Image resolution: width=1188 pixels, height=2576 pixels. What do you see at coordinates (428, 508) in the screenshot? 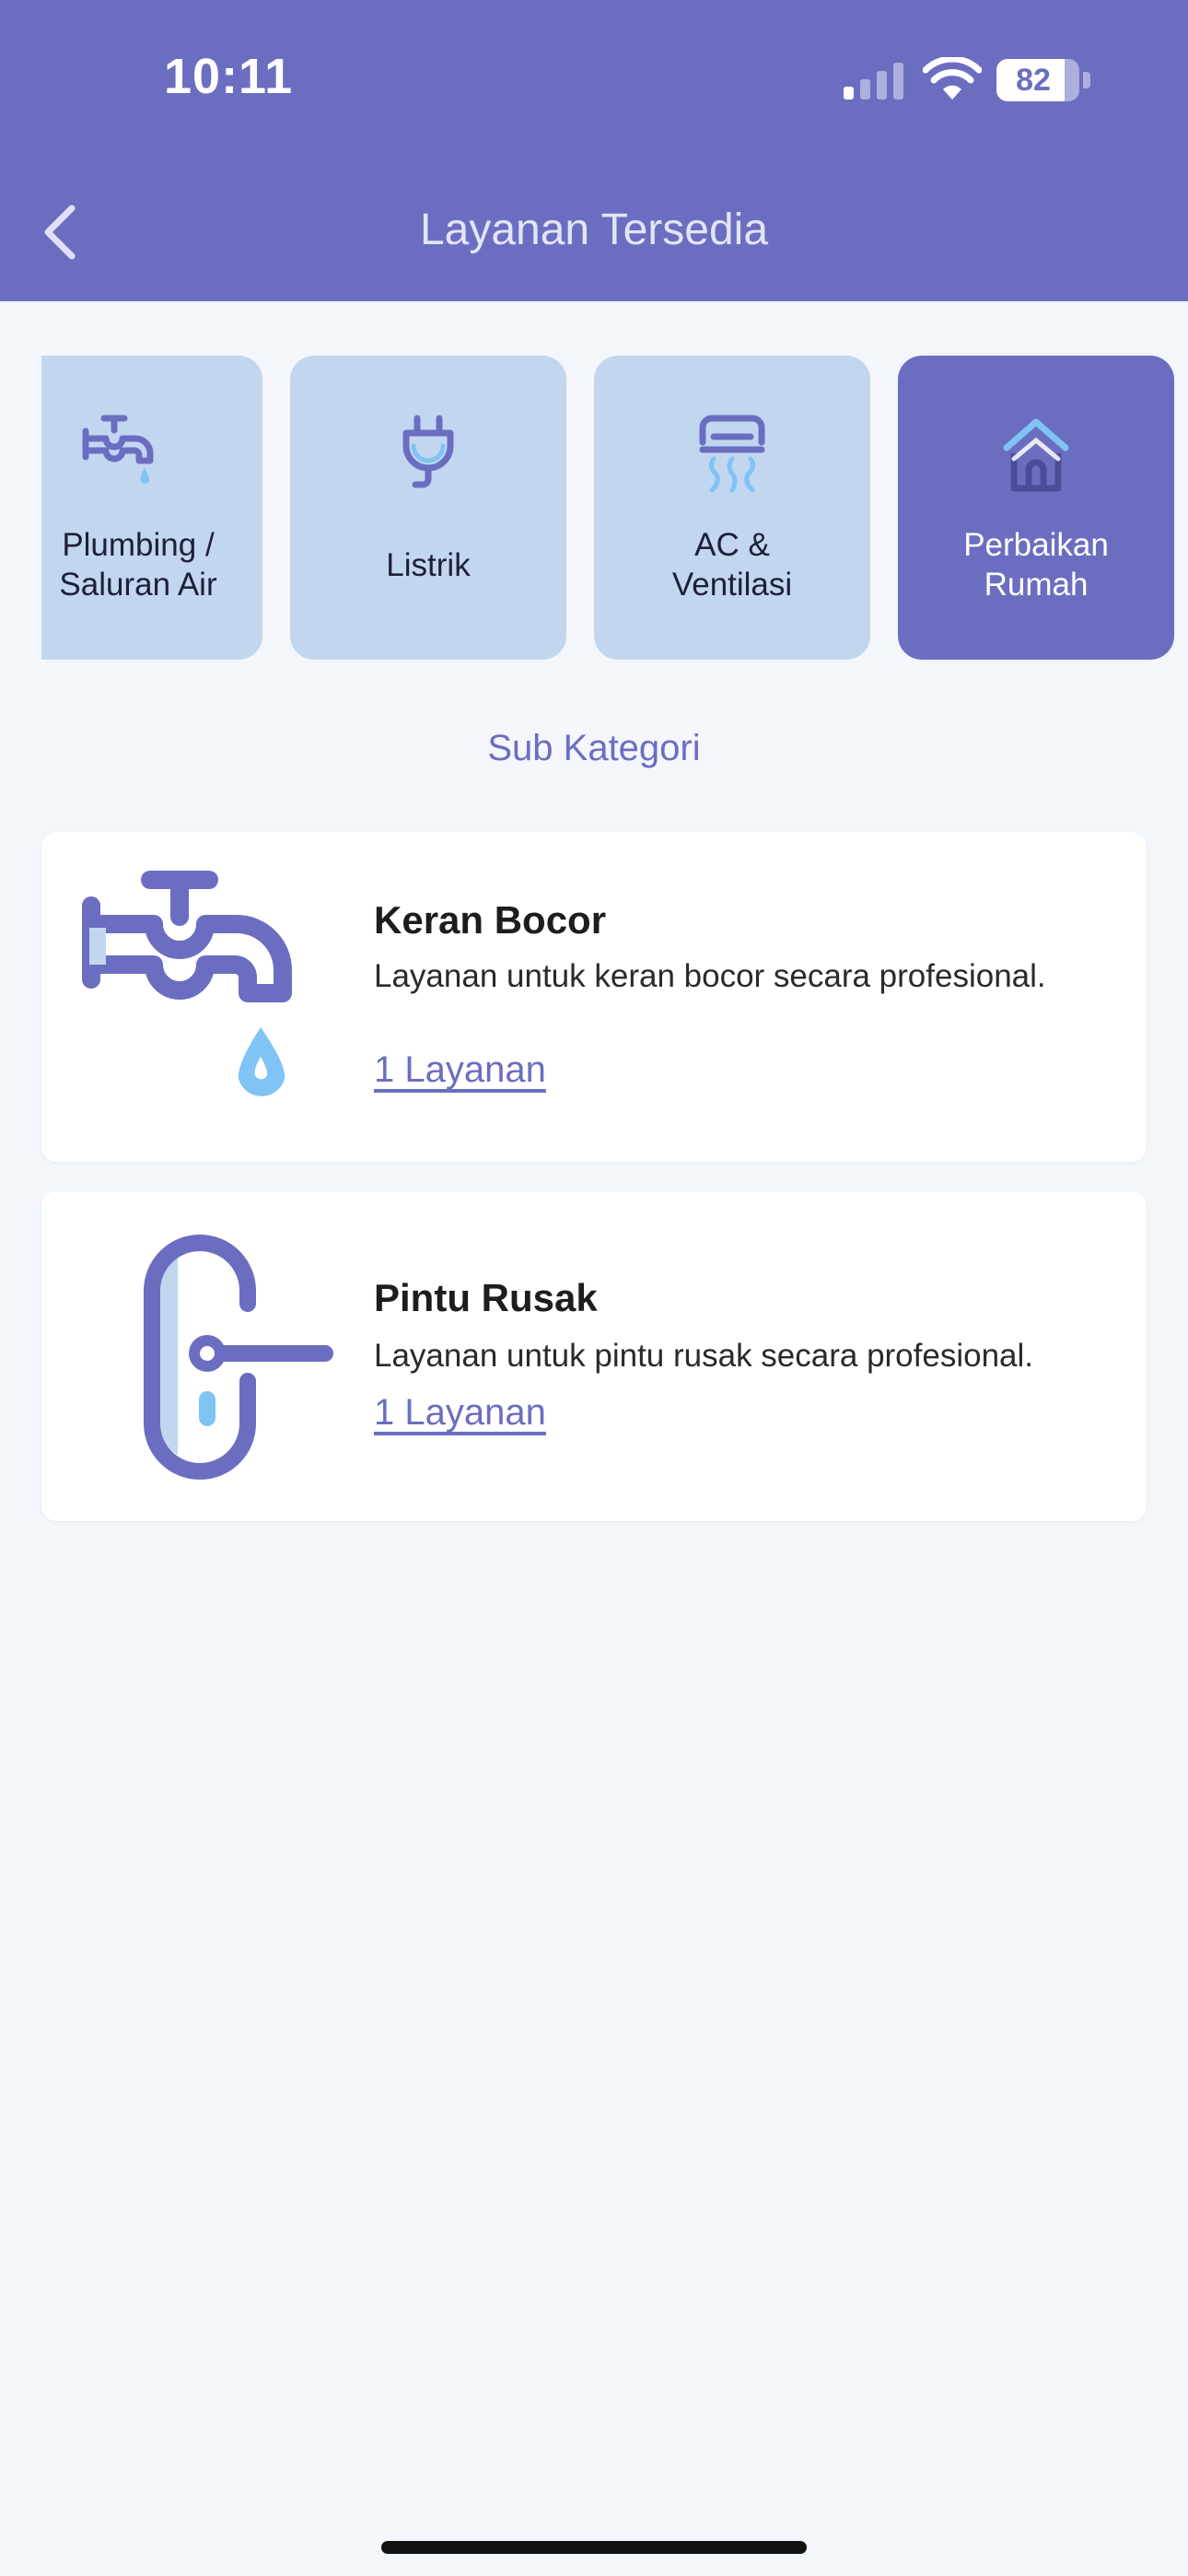
I see `category-card-listrik: Listrik` at bounding box center [428, 508].